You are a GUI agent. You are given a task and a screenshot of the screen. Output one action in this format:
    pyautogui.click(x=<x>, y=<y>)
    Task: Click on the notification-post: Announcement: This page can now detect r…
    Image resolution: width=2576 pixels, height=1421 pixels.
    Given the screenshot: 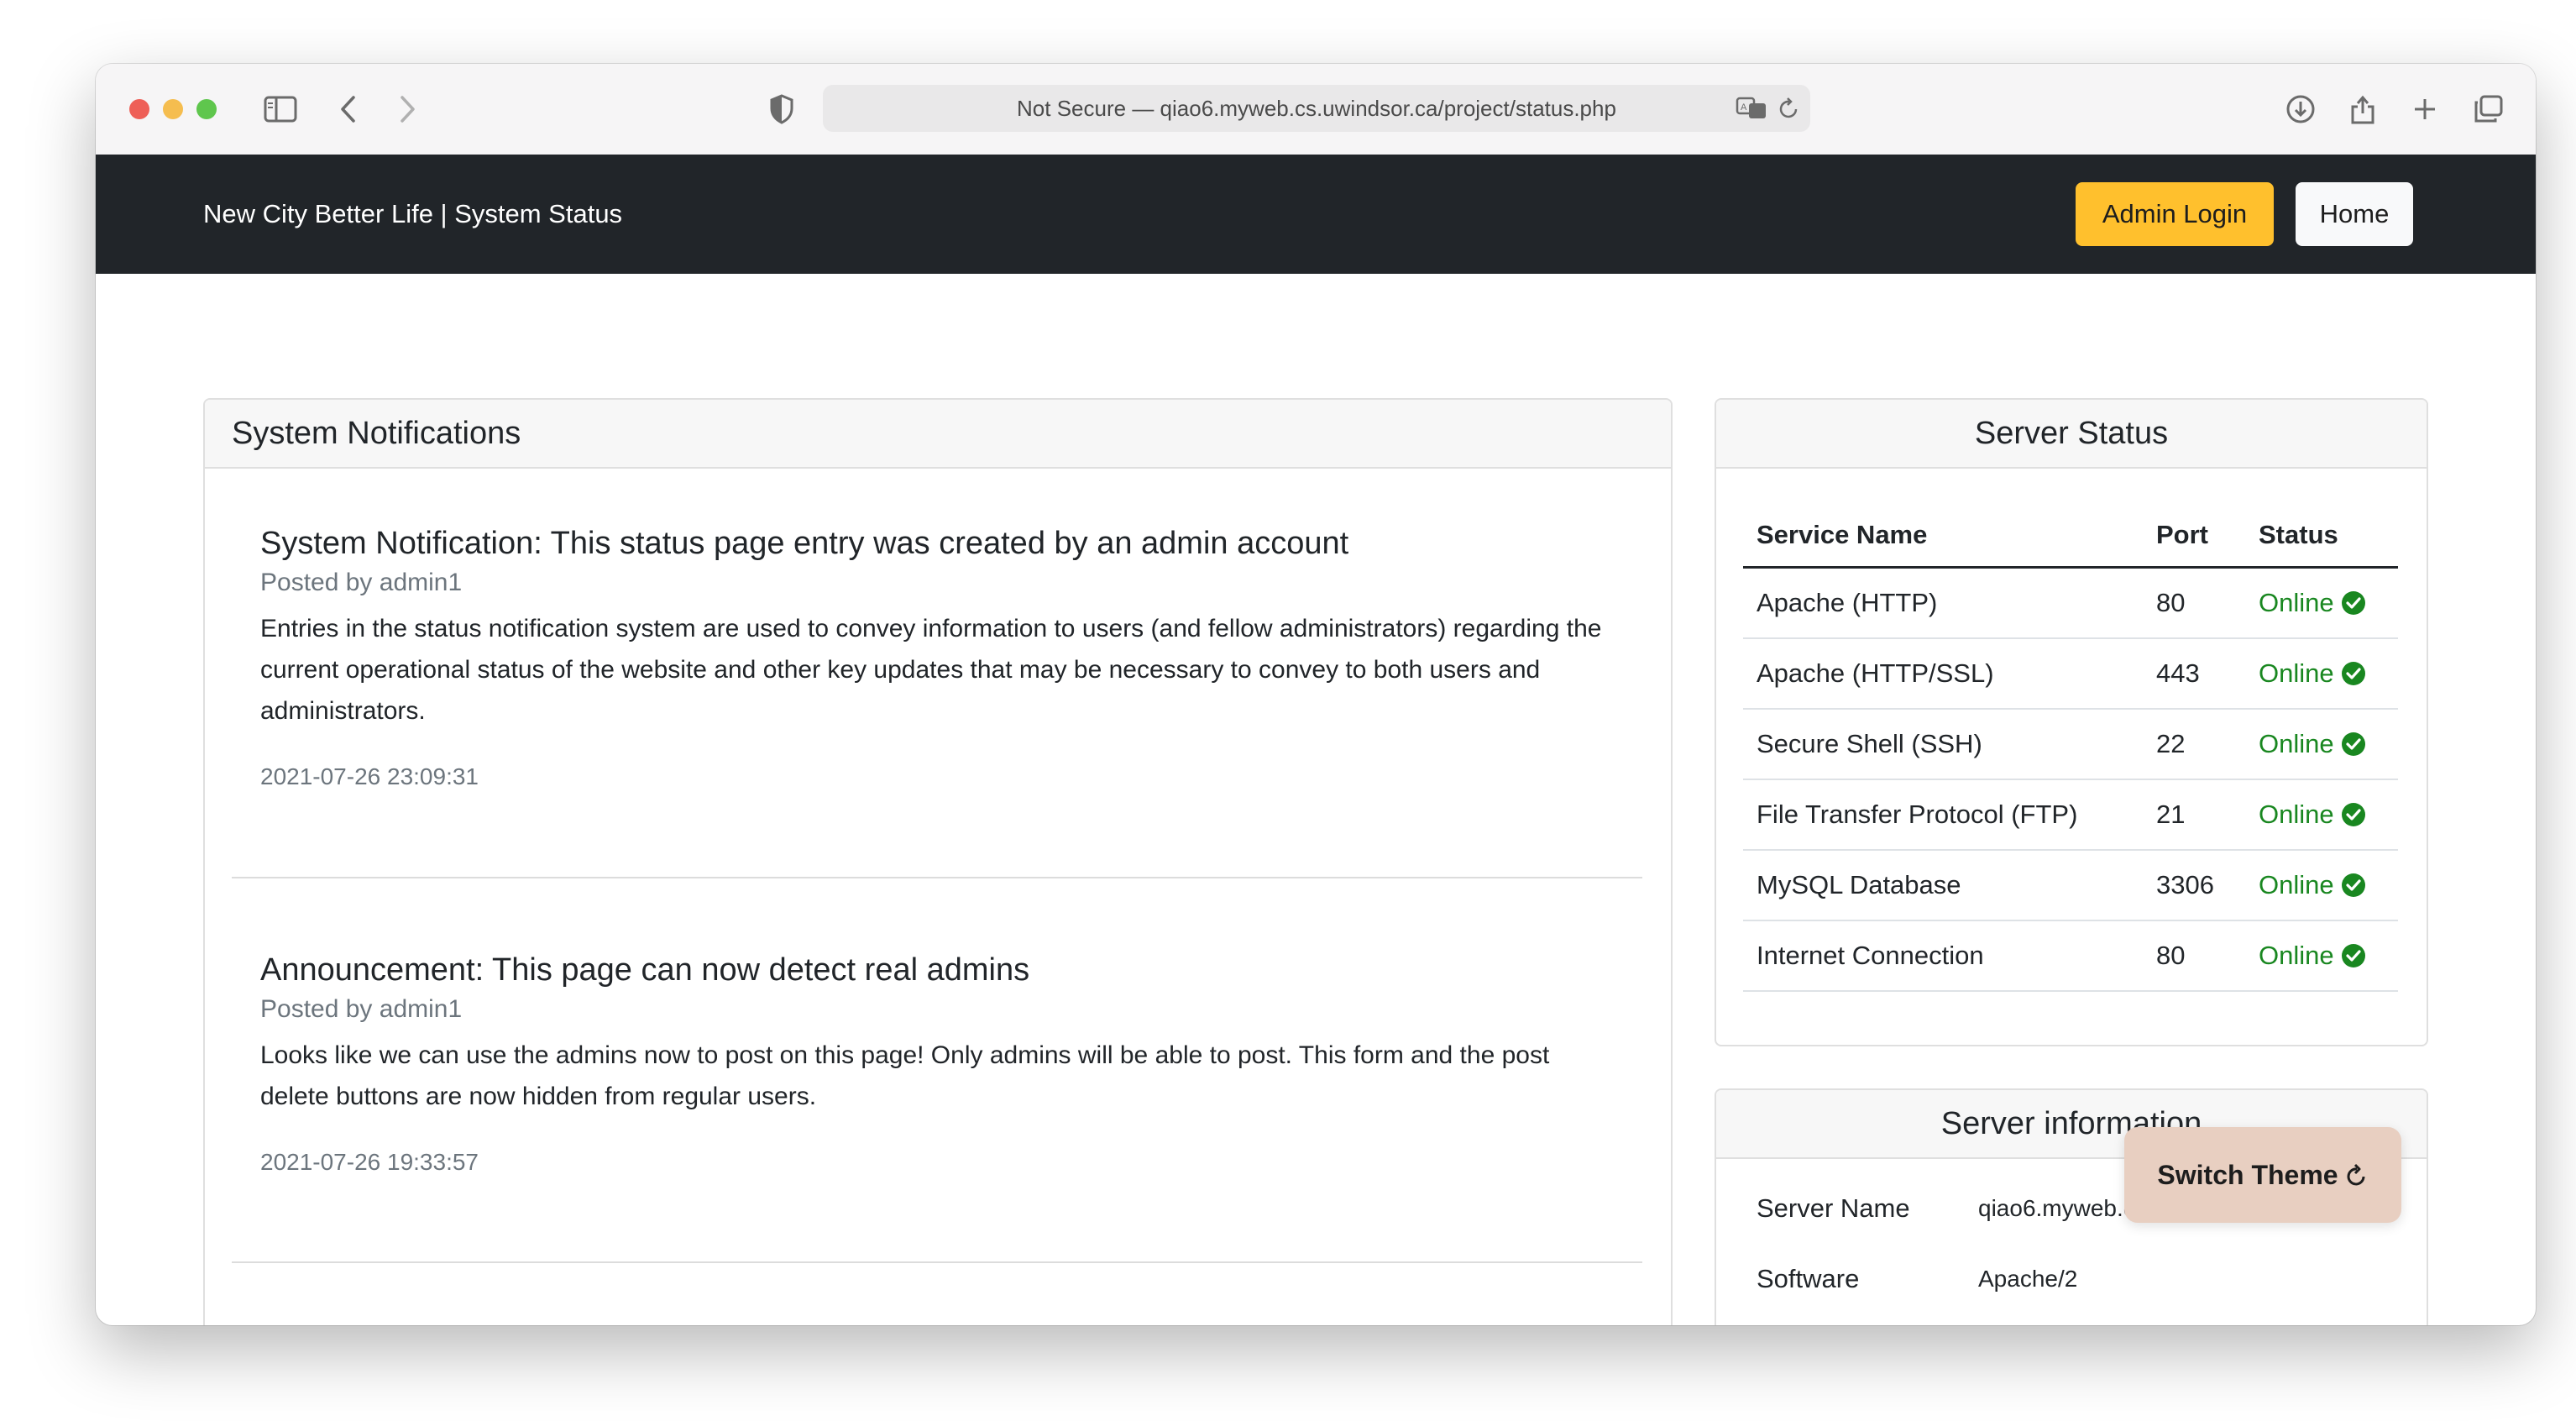 What is the action you would take?
    pyautogui.click(x=940, y=1064)
    